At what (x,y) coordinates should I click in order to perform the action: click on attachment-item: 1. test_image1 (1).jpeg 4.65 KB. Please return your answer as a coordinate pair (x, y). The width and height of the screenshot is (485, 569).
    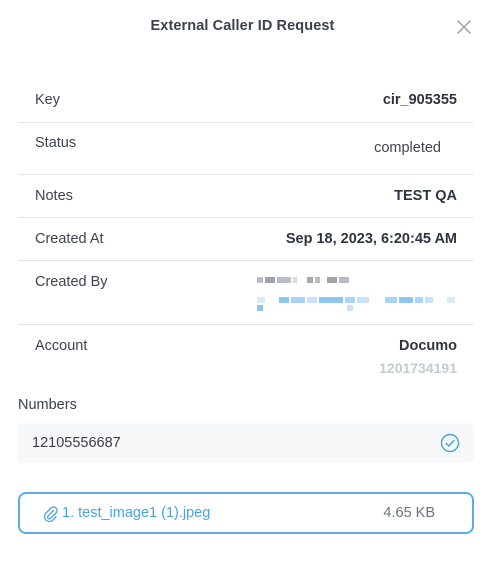
    Looking at the image, I should click on (246, 513).